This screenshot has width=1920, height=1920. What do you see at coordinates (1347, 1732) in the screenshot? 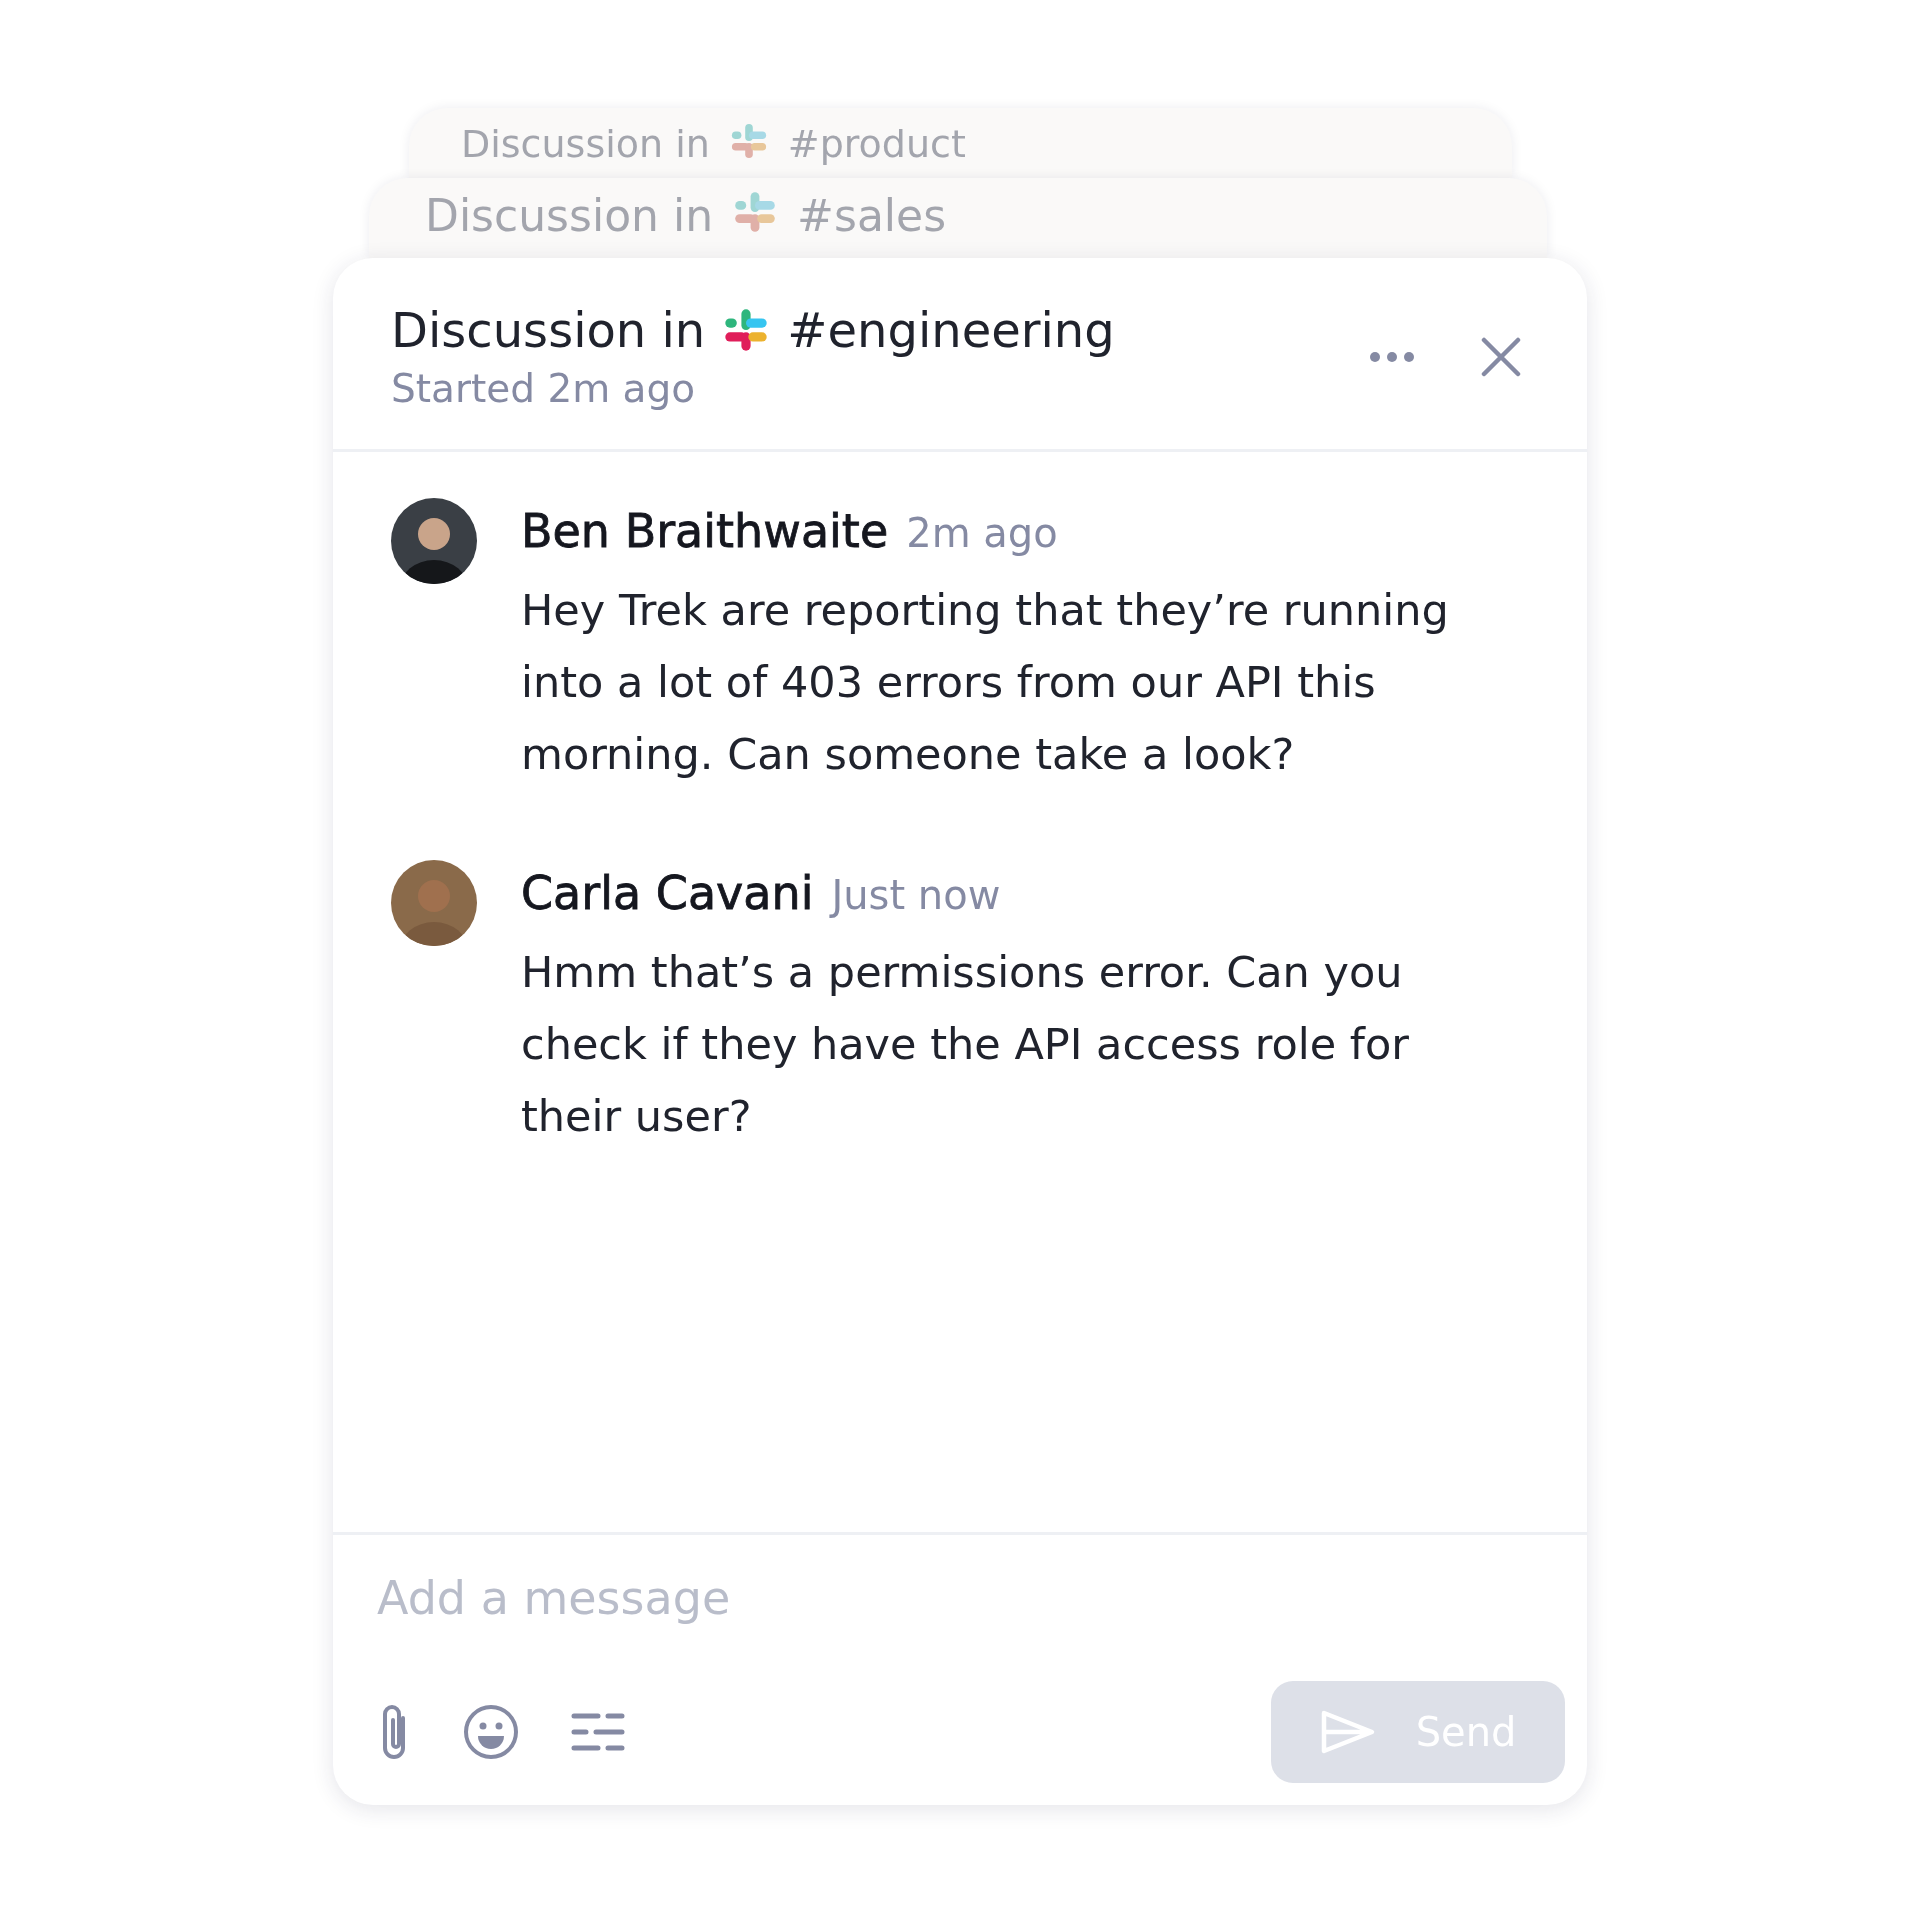
I see `send-icon` at bounding box center [1347, 1732].